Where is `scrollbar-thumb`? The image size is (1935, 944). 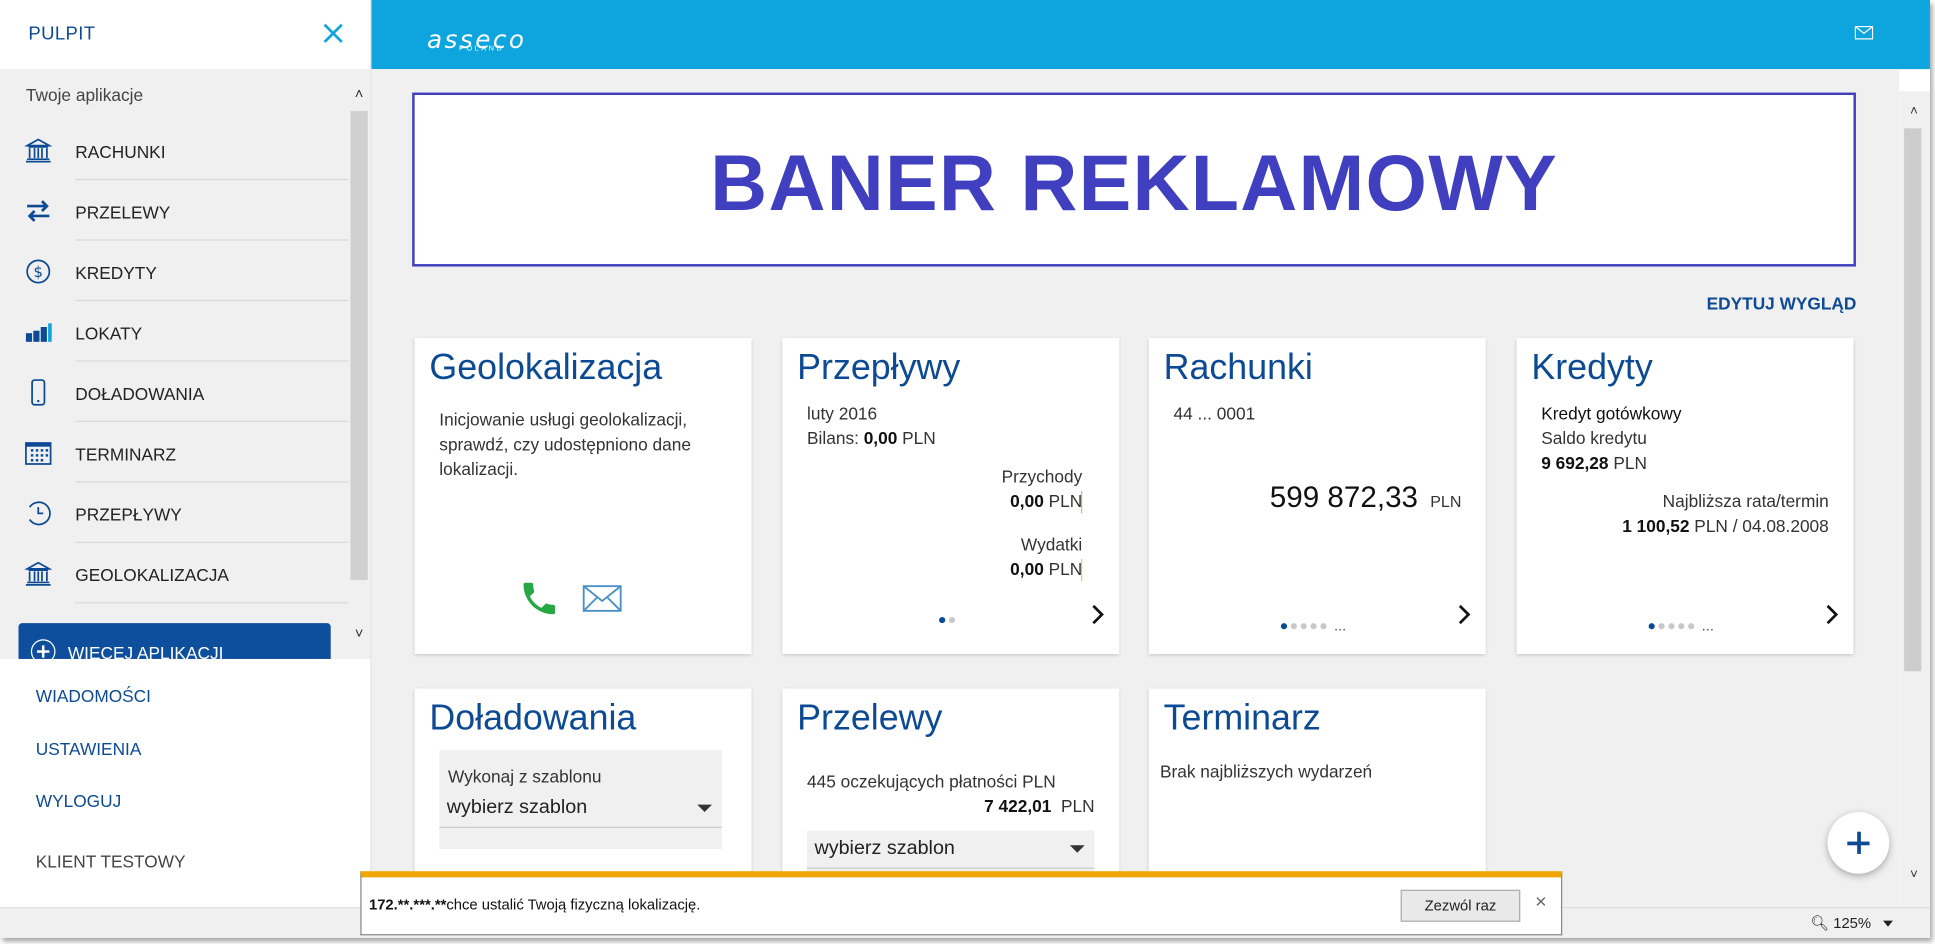 scrollbar-thumb is located at coordinates (1913, 400).